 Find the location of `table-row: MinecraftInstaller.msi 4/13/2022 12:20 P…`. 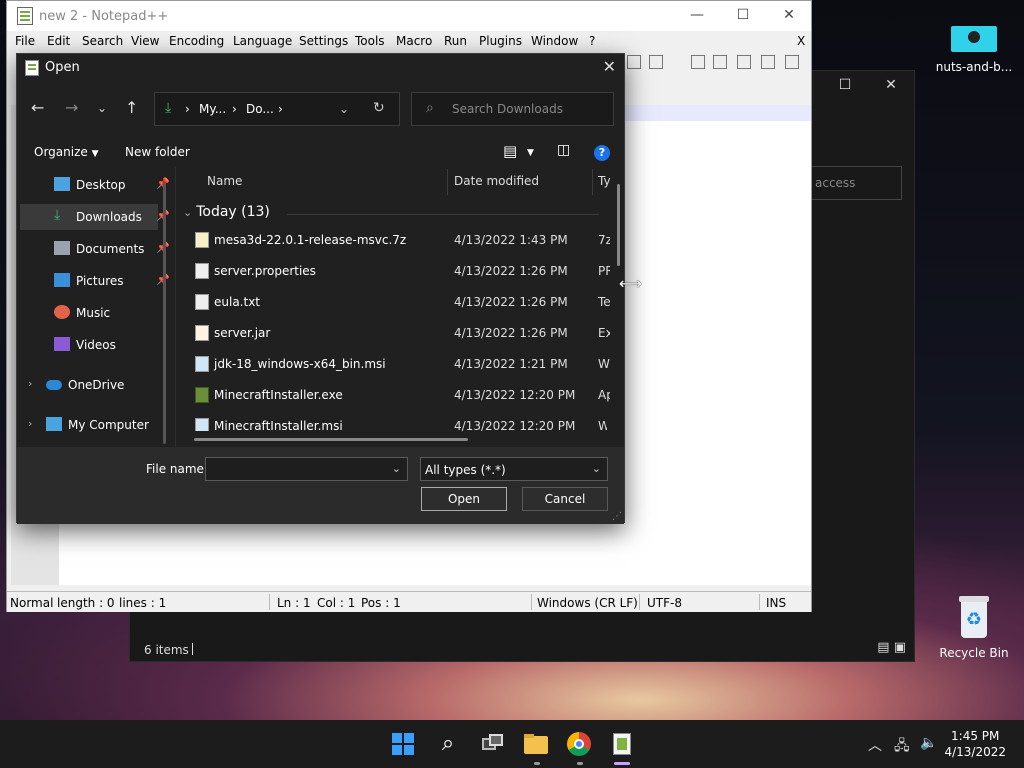

table-row: MinecraftInstaller.msi 4/13/2022 12:20 P… is located at coordinates (392, 421).